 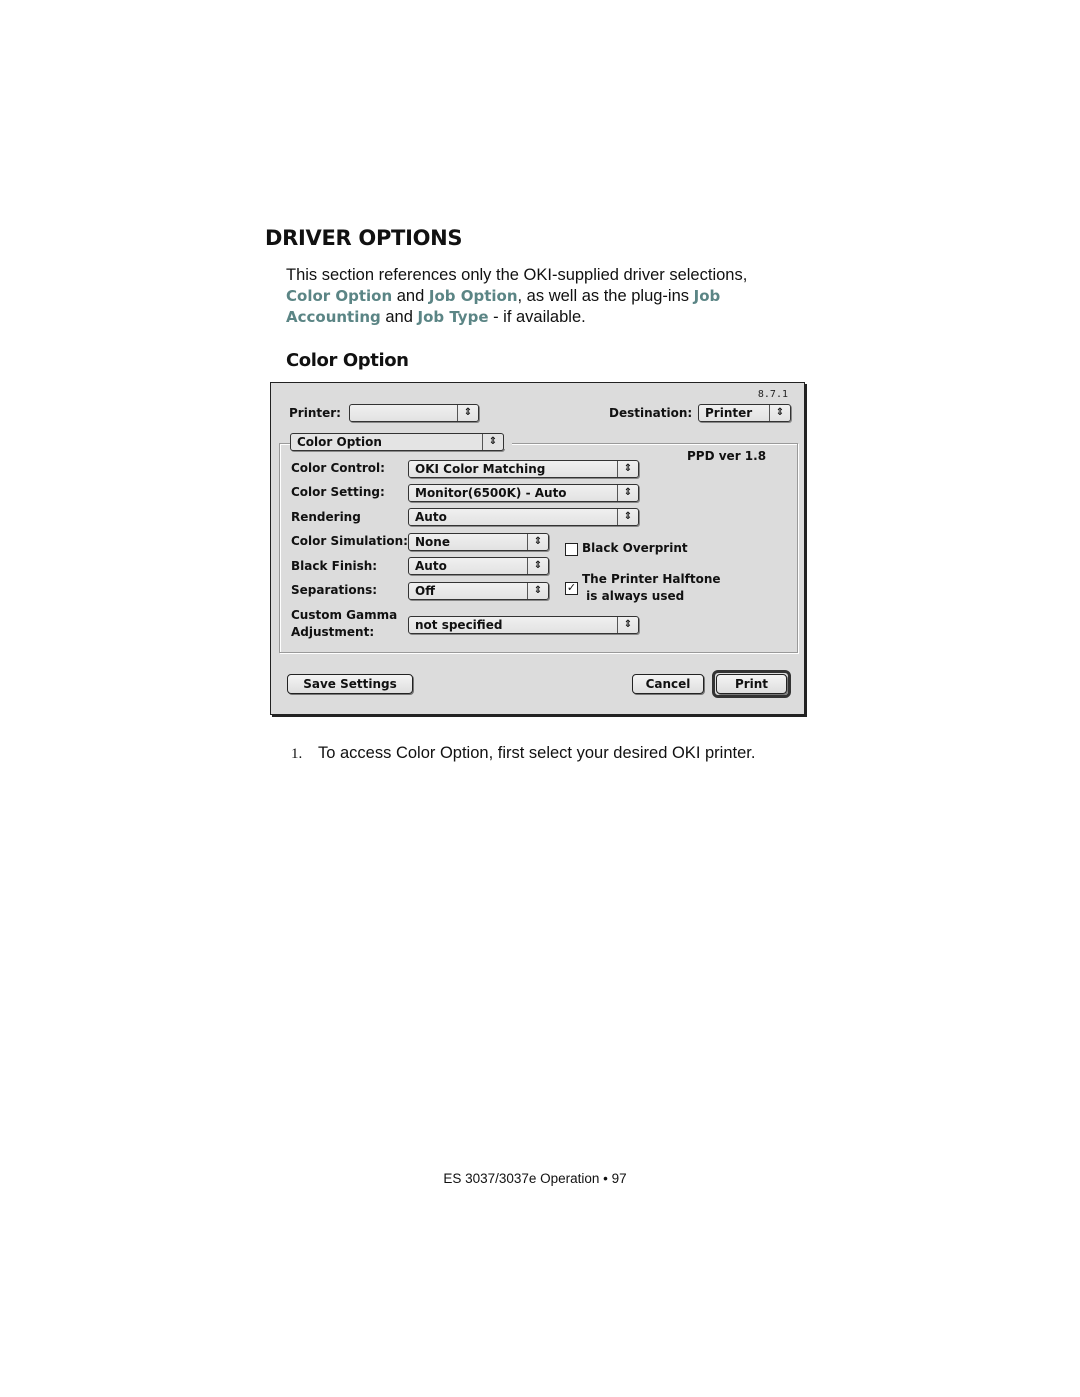 I want to click on printer-halftone-label-line1: The Printer Halftone, so click(x=651, y=579).